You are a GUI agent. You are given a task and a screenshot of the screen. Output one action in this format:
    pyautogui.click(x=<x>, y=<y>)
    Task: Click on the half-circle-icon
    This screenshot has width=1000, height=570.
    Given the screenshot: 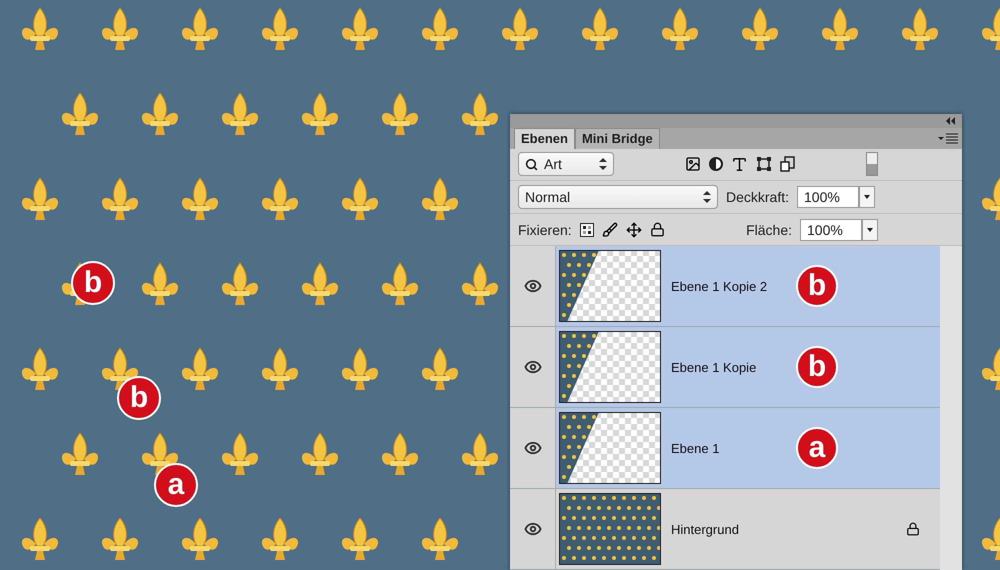 What is the action you would take?
    pyautogui.click(x=715, y=164)
    